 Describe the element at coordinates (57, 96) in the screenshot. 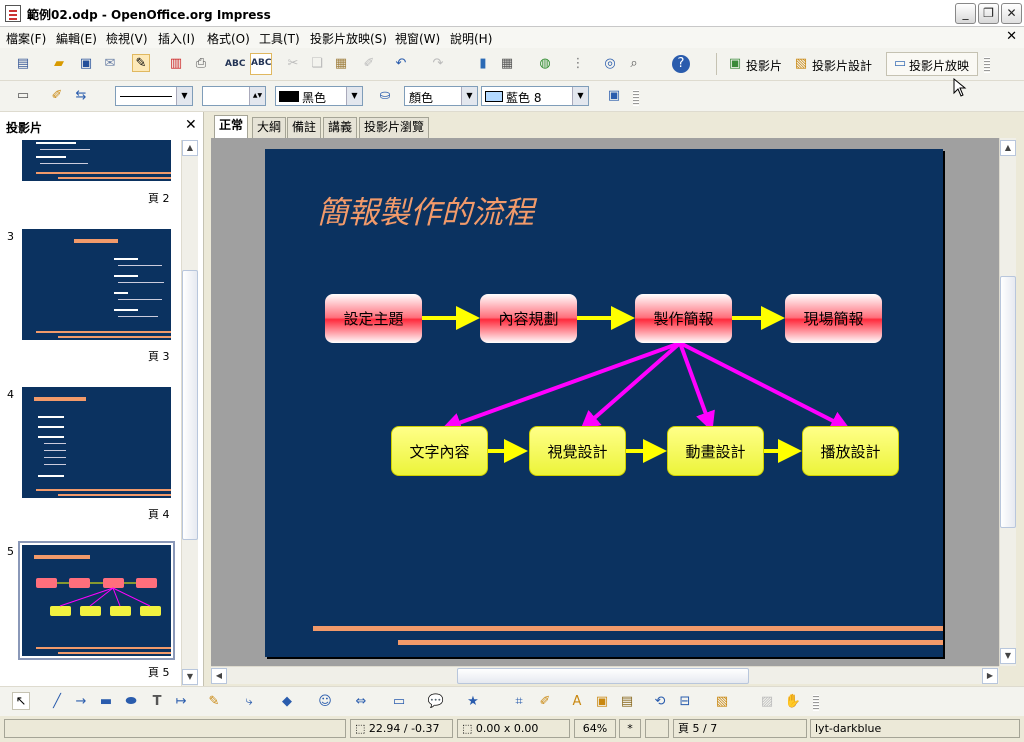

I see `line-style-icon: ✐` at that location.